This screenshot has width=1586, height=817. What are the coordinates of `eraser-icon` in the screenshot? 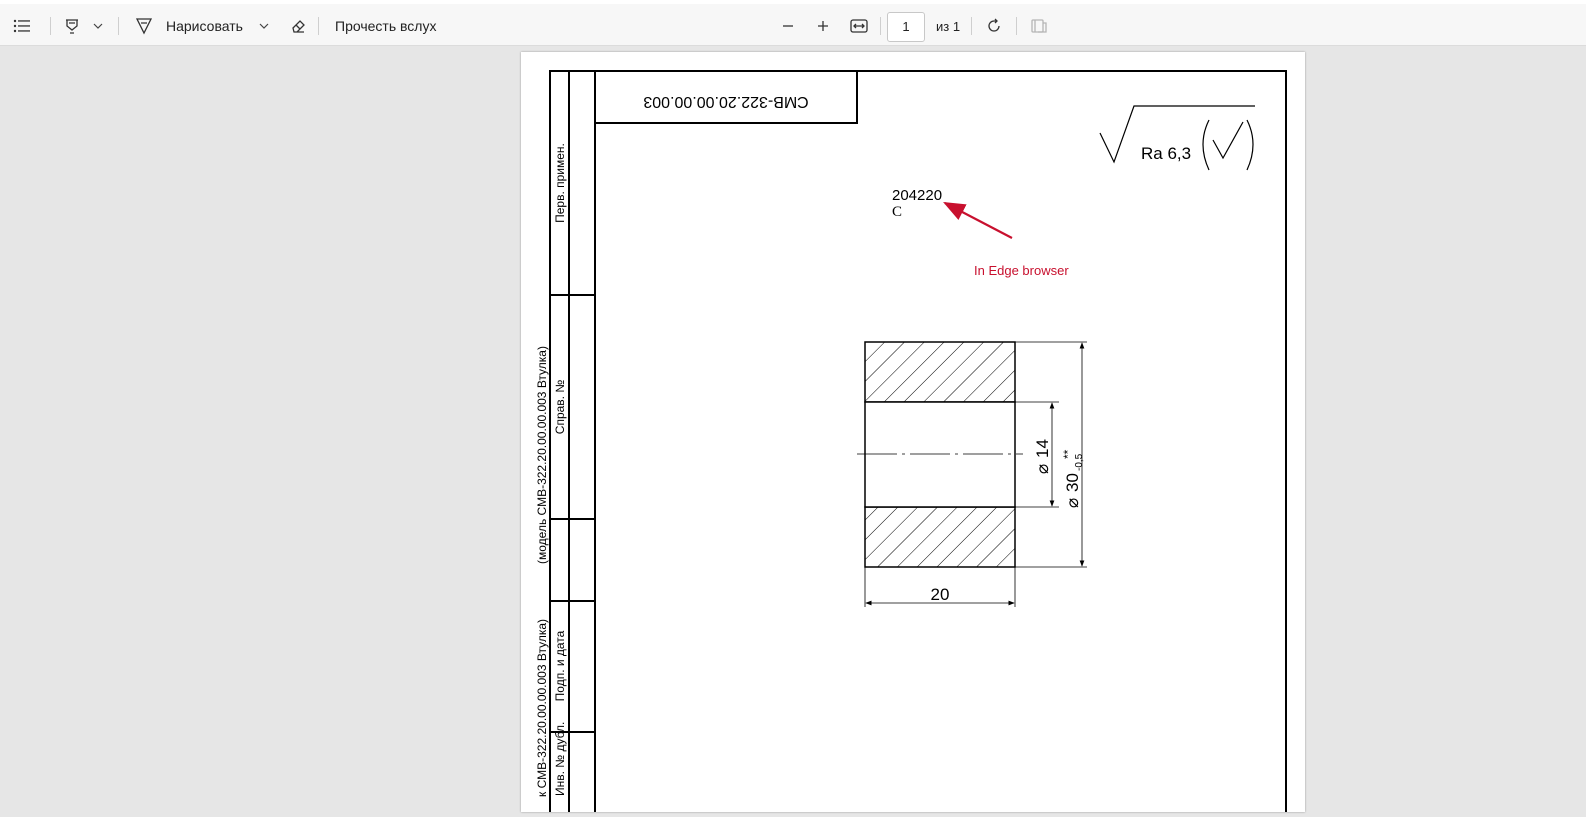 It's located at (298, 26).